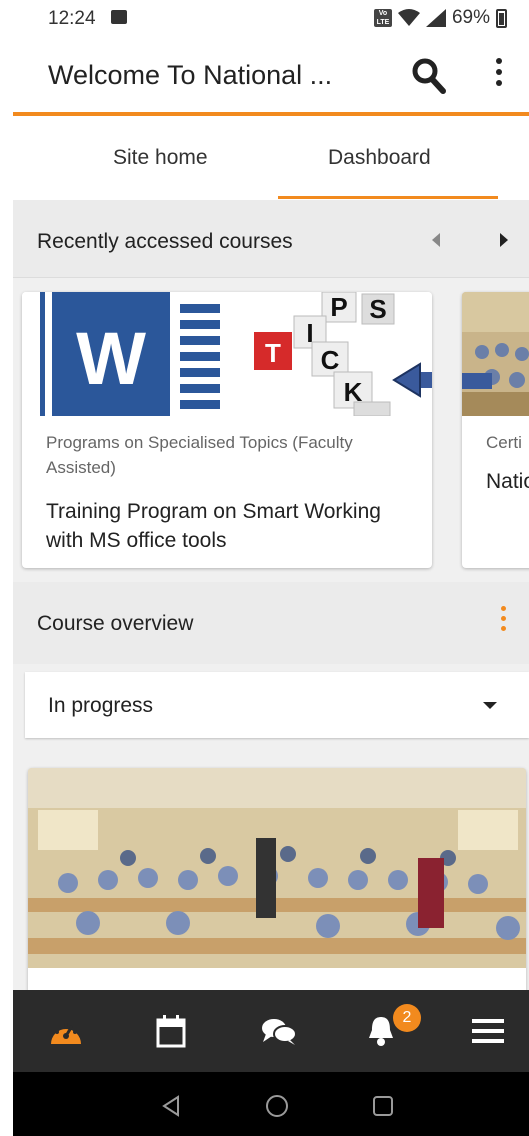  Describe the element at coordinates (407, 1018) in the screenshot. I see `notification-badge: 2` at that location.